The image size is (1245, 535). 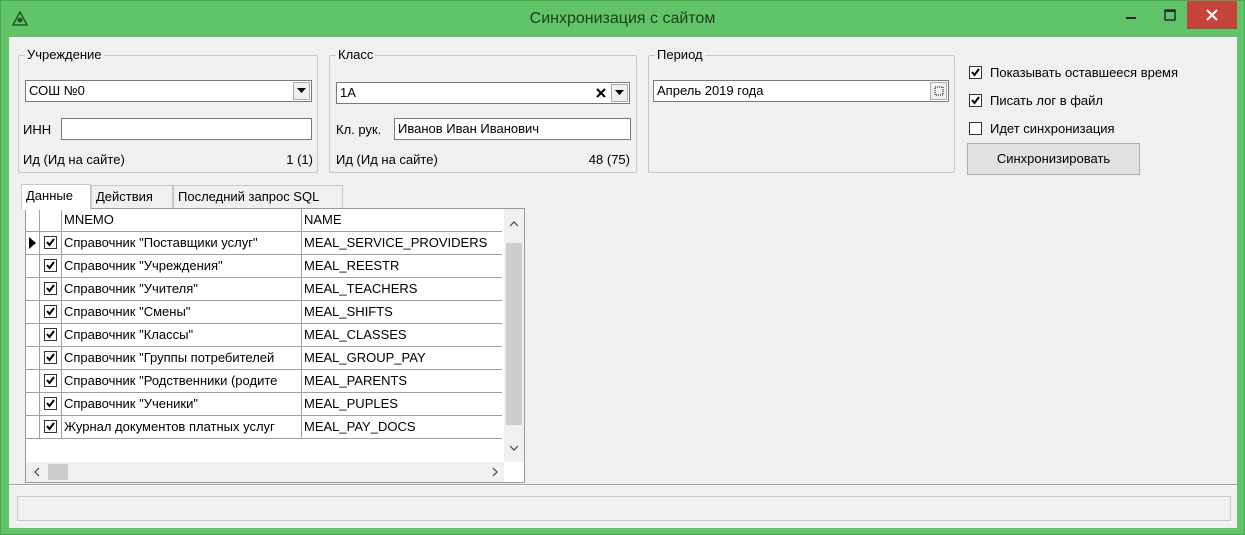 What do you see at coordinates (182, 404) in the screenshot?
I see `cell-mnemo: Справочник "Ученики"` at bounding box center [182, 404].